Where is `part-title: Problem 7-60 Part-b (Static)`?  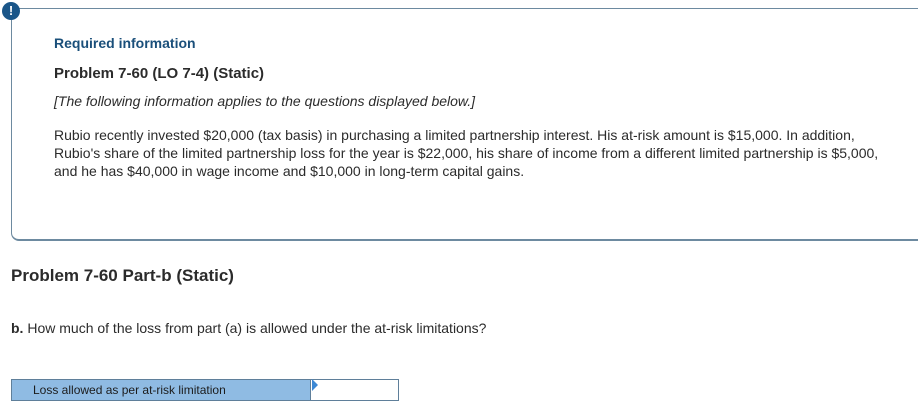 part-title: Problem 7-60 Part-b (Static) is located at coordinates (122, 275).